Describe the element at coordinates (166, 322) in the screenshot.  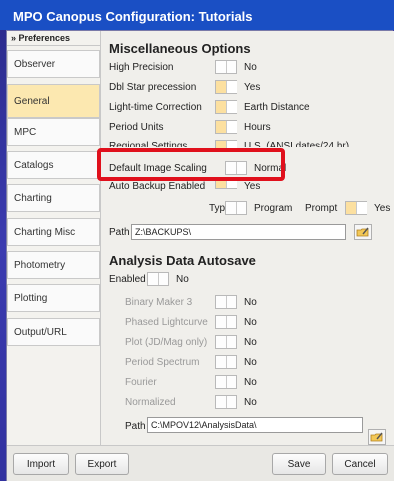
I see `autosave-option-label: Phased Lightcurve` at that location.